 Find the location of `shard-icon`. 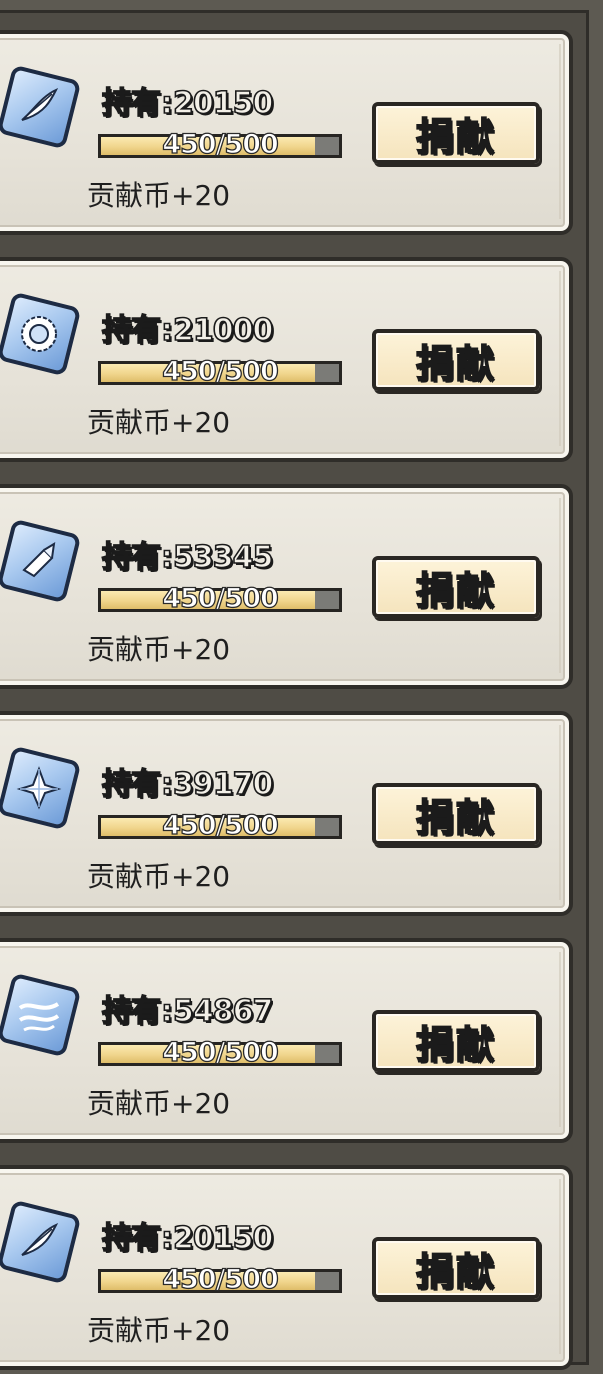

shard-icon is located at coordinates (41, 561).